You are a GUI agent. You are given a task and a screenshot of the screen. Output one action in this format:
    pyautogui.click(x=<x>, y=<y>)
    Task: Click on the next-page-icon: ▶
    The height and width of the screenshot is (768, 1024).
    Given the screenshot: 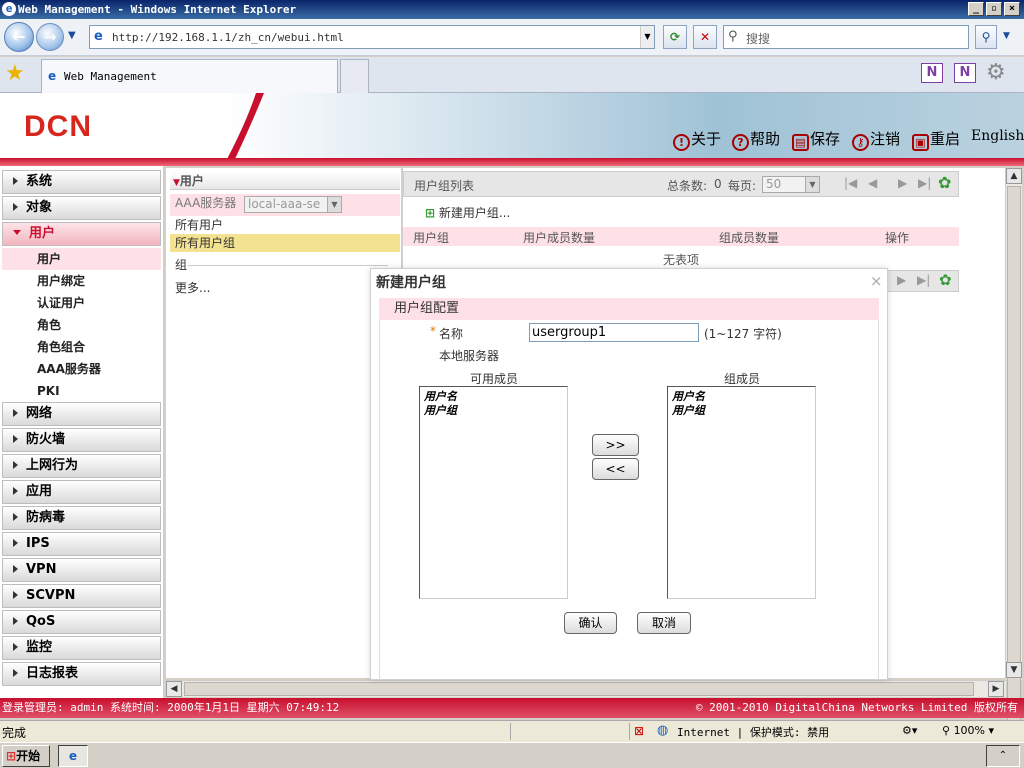 What is the action you would take?
    pyautogui.click(x=902, y=183)
    